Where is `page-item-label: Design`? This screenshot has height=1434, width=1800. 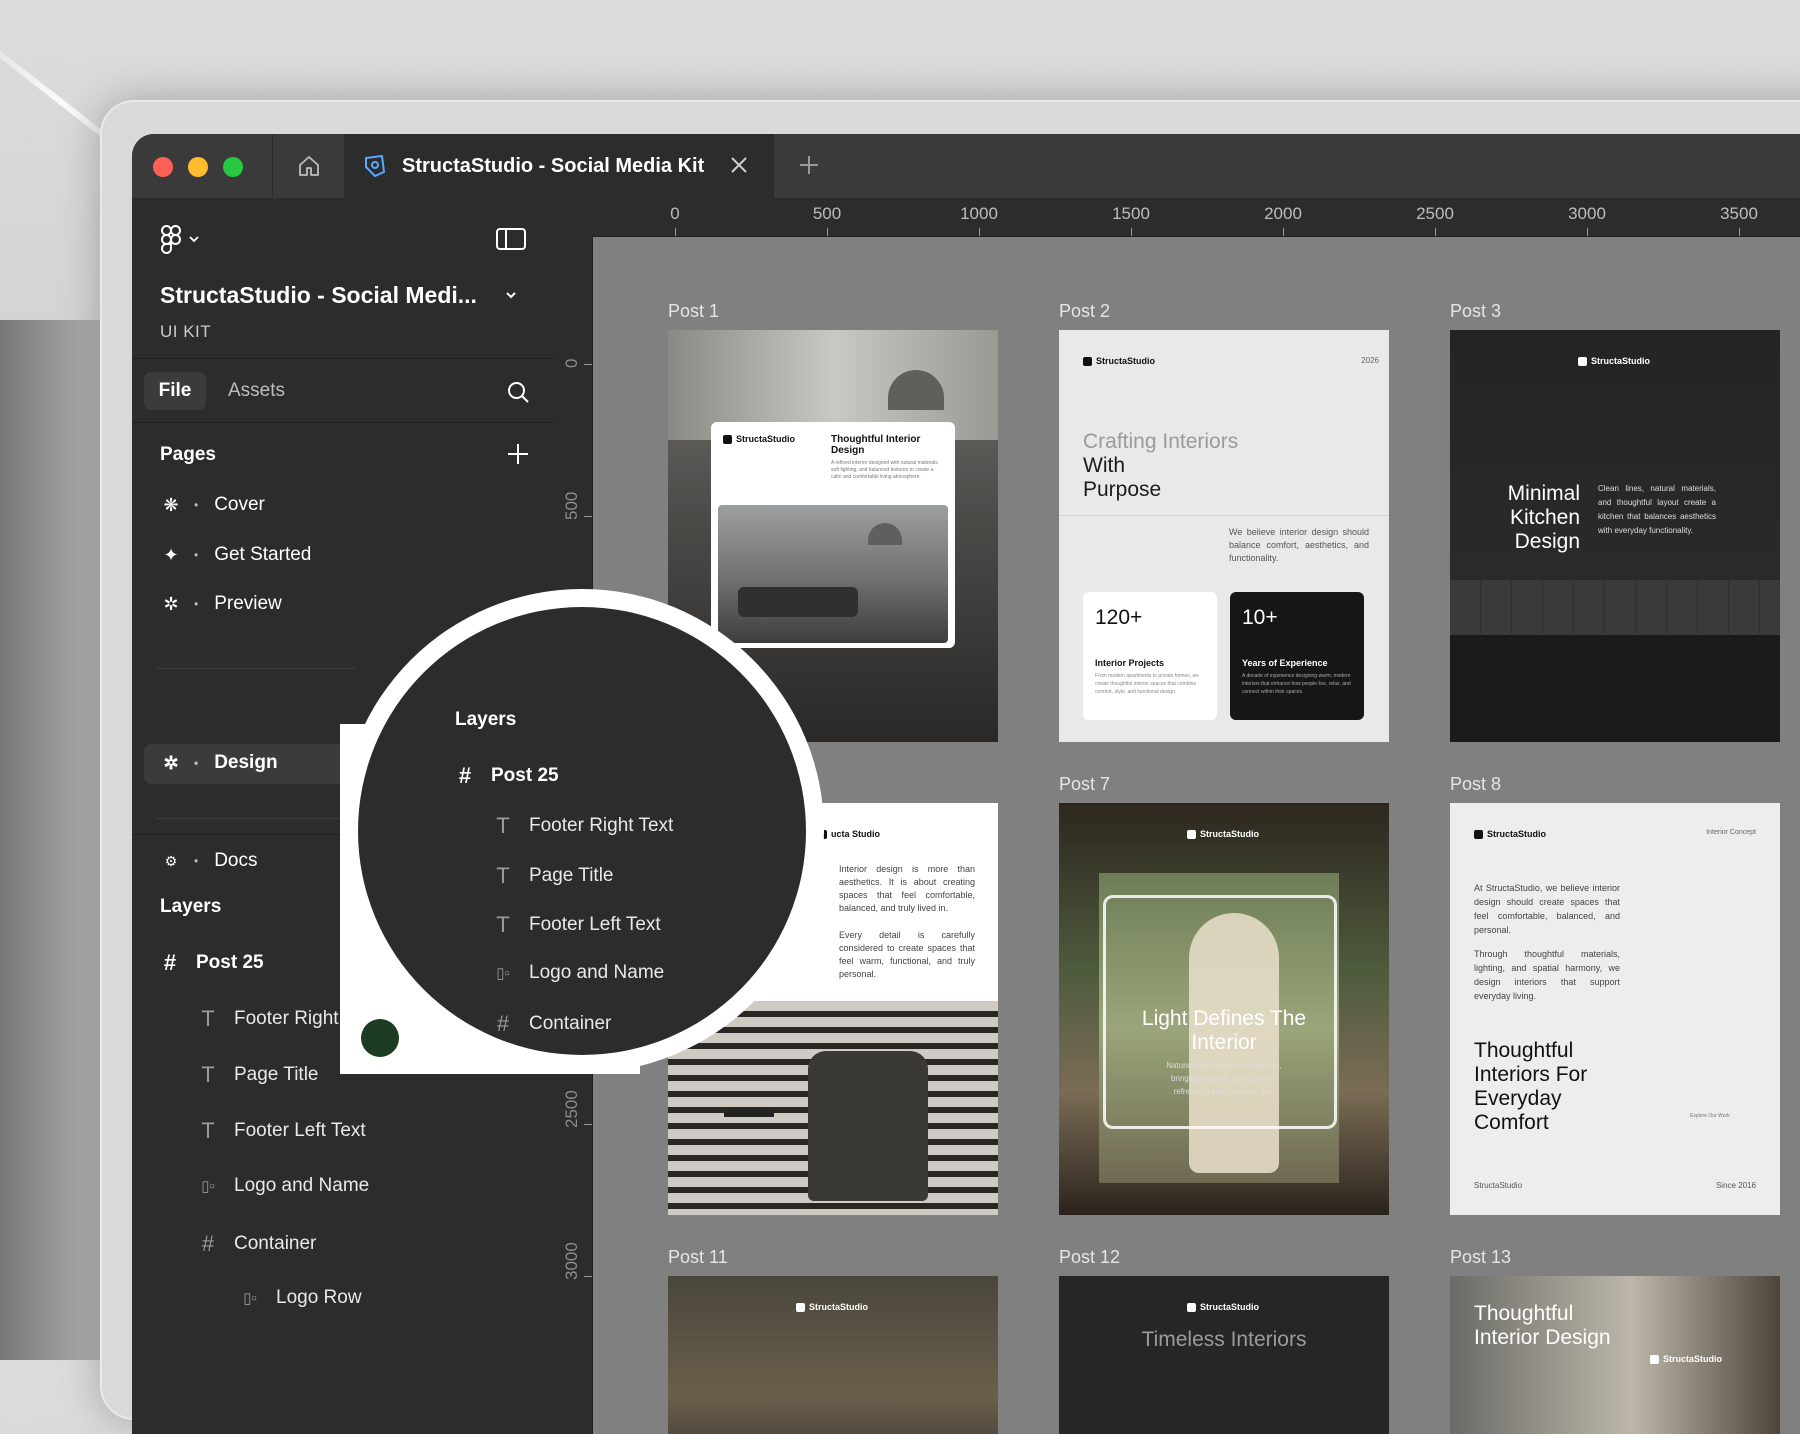 page-item-label: Design is located at coordinates (246, 762).